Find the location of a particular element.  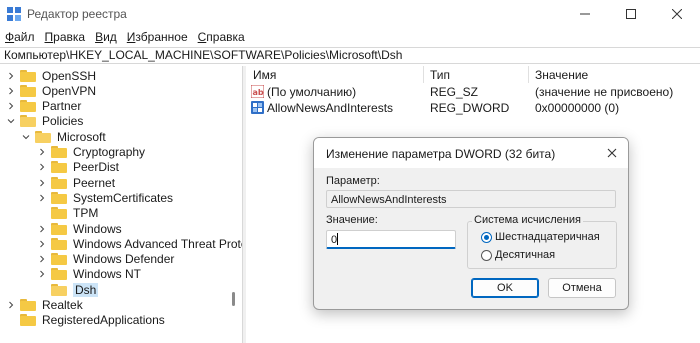

maximize-button is located at coordinates (631, 14).